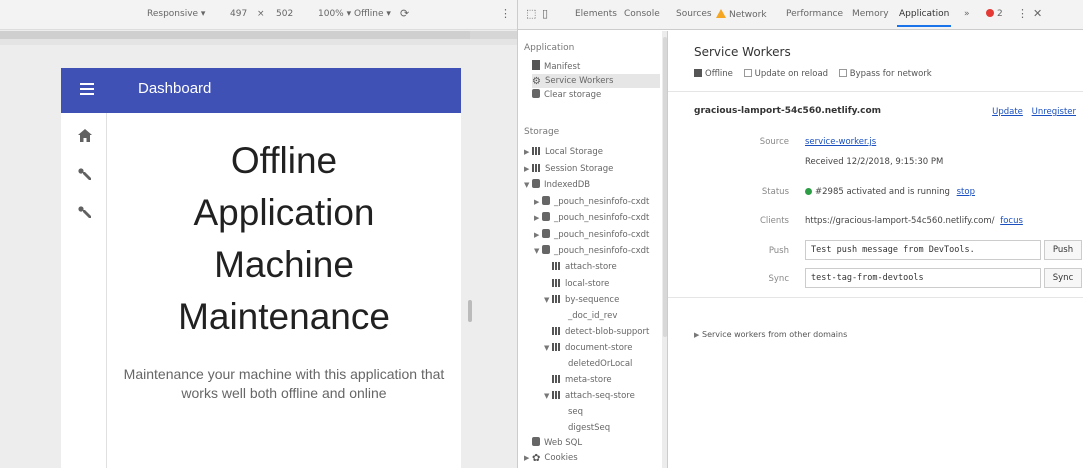  I want to click on warning-icon, so click(721, 13).